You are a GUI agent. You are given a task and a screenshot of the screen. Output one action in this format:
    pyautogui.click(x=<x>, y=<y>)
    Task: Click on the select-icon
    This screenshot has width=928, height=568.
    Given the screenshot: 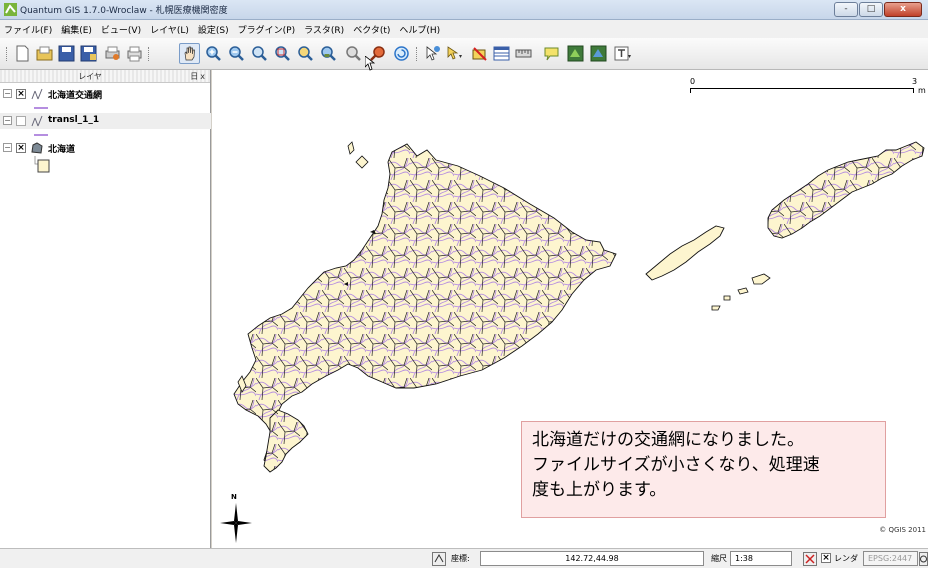 What is the action you would take?
    pyautogui.click(x=454, y=53)
    